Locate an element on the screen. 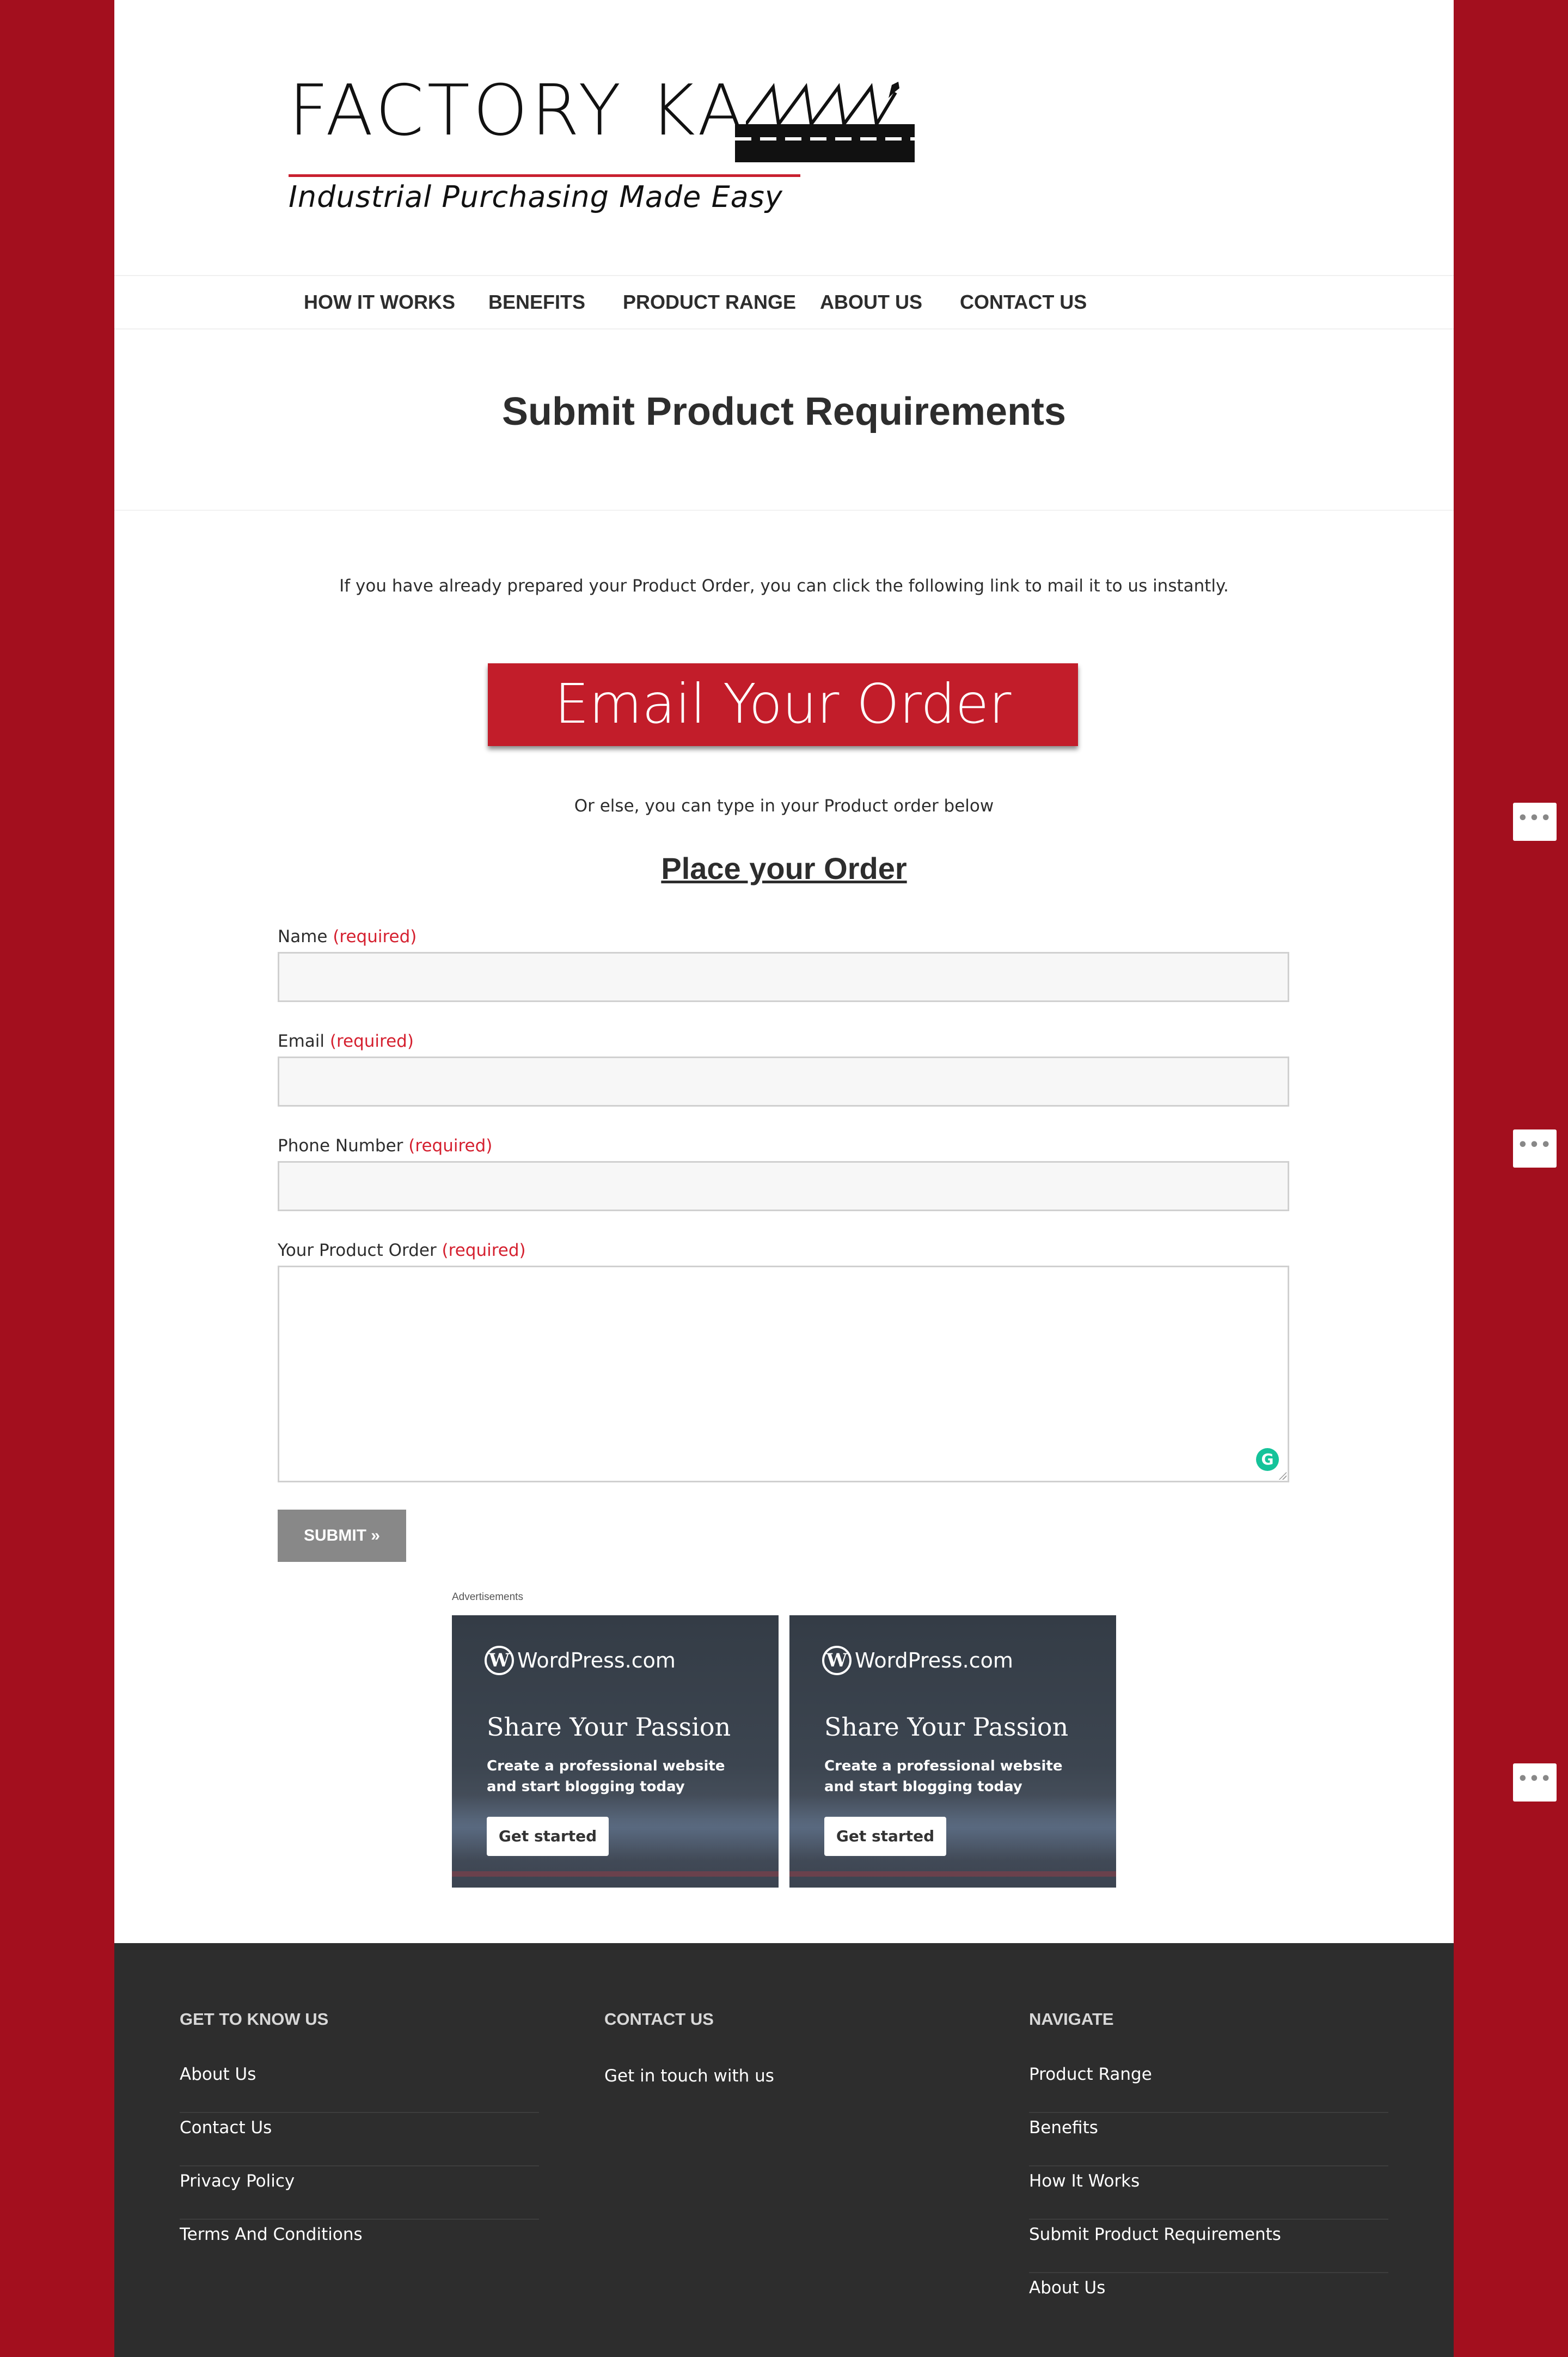  nav-how-it-works: HOW IT WORKS is located at coordinates (379, 302).